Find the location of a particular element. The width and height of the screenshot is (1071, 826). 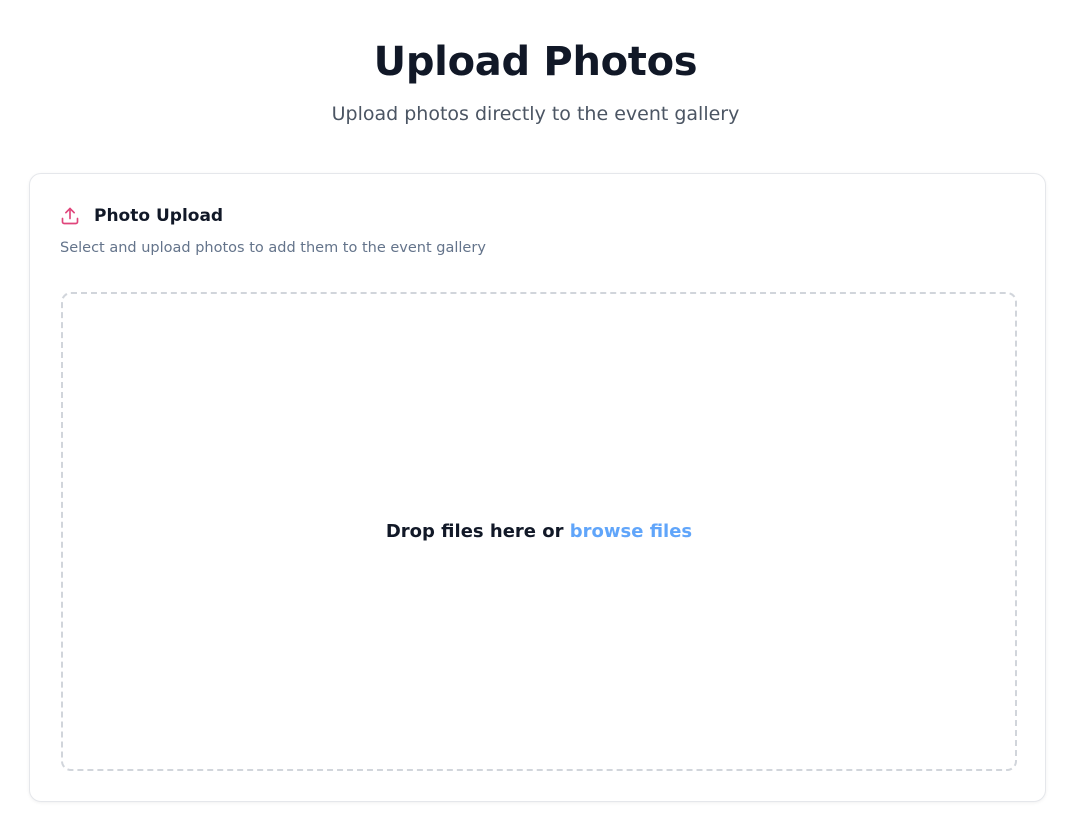

upload-icon is located at coordinates (70, 216).